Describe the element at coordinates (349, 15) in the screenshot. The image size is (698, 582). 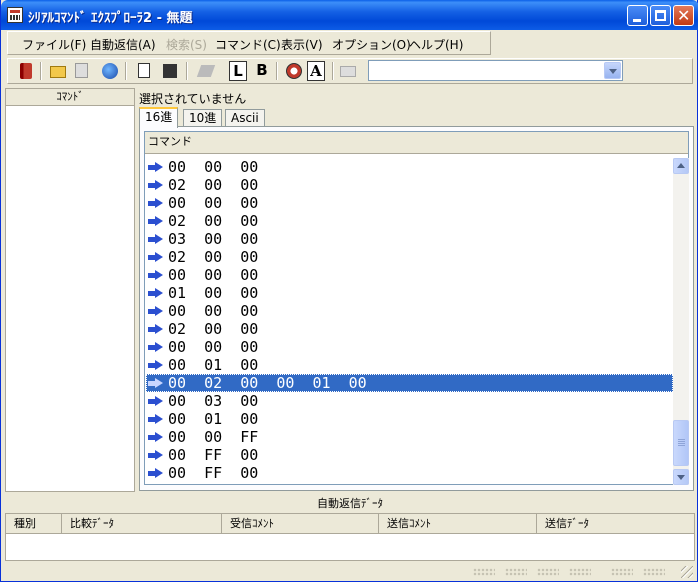
I see `title-bar: ｼﾘｱﾙｺﾏﾝﾄﾞ ｴｸｽﾌﾟﾛｰﾗ2 - 無題 ✕` at that location.